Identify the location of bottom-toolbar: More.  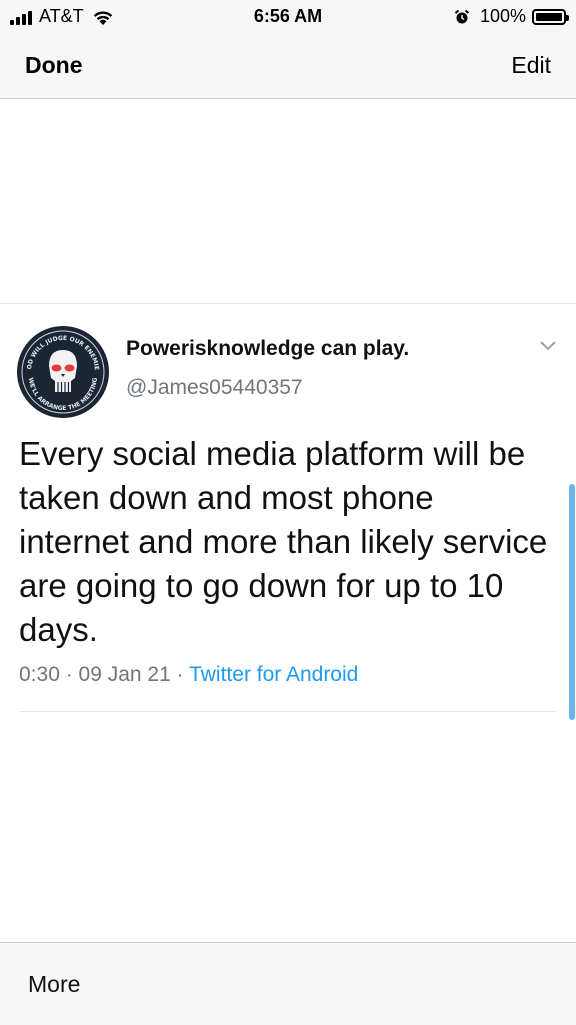
(288, 983).